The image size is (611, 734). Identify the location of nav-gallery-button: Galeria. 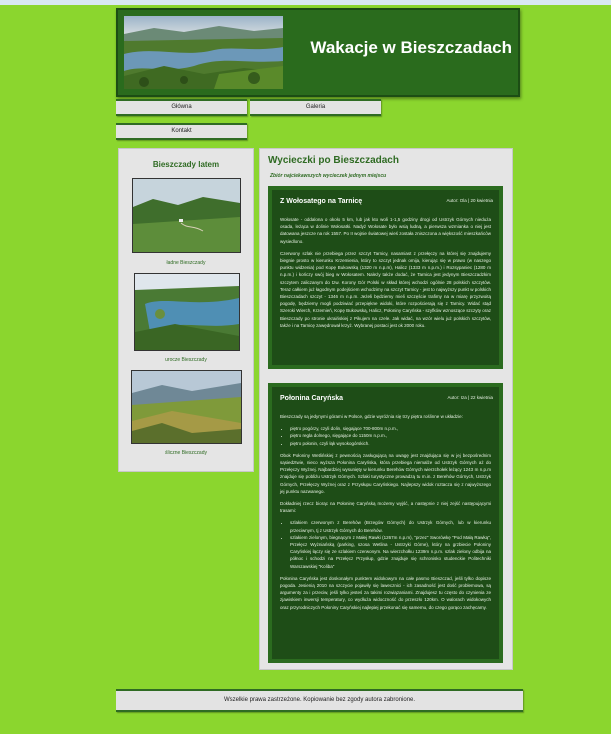
(315, 107).